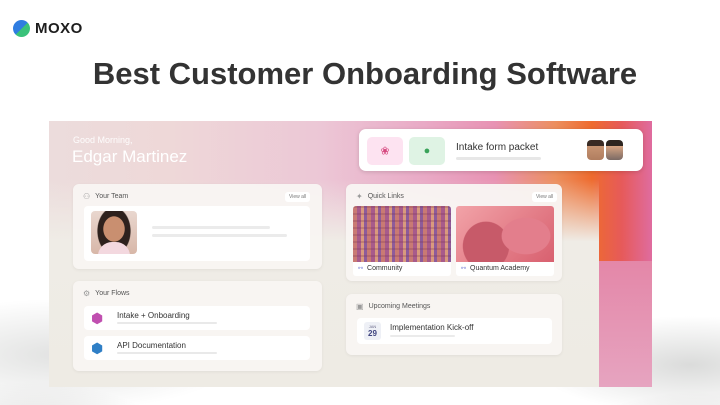 The height and width of the screenshot is (405, 720). What do you see at coordinates (360, 306) in the screenshot?
I see `video-camera-icon: ▣` at bounding box center [360, 306].